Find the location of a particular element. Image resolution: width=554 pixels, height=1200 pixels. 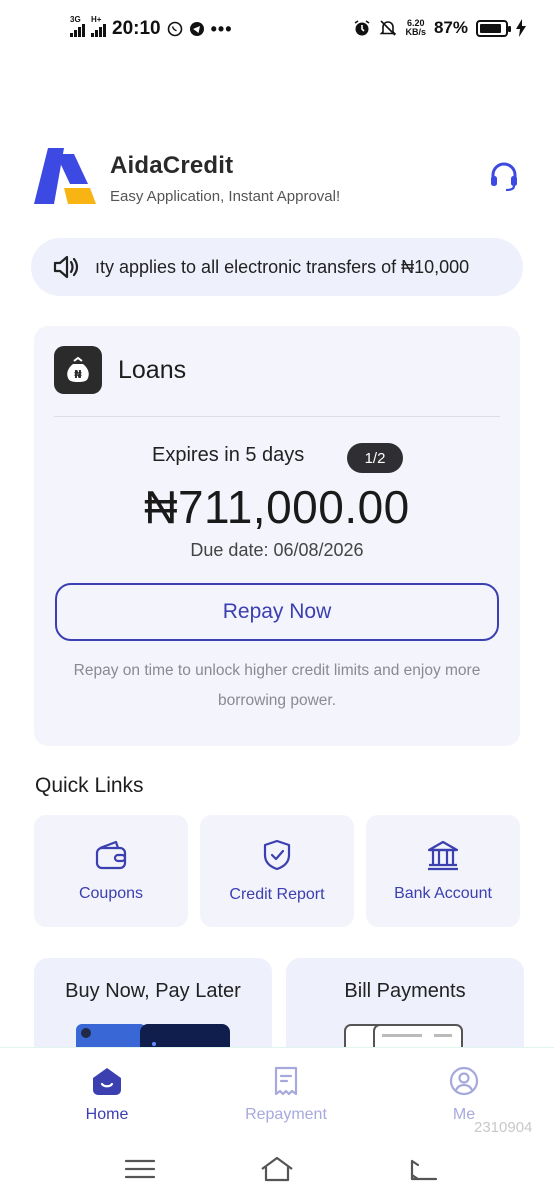

whatsapp-icon is located at coordinates (174, 29).